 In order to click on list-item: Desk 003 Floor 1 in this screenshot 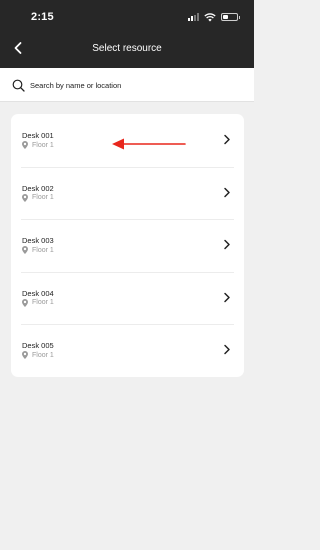, I will do `click(127, 245)`.